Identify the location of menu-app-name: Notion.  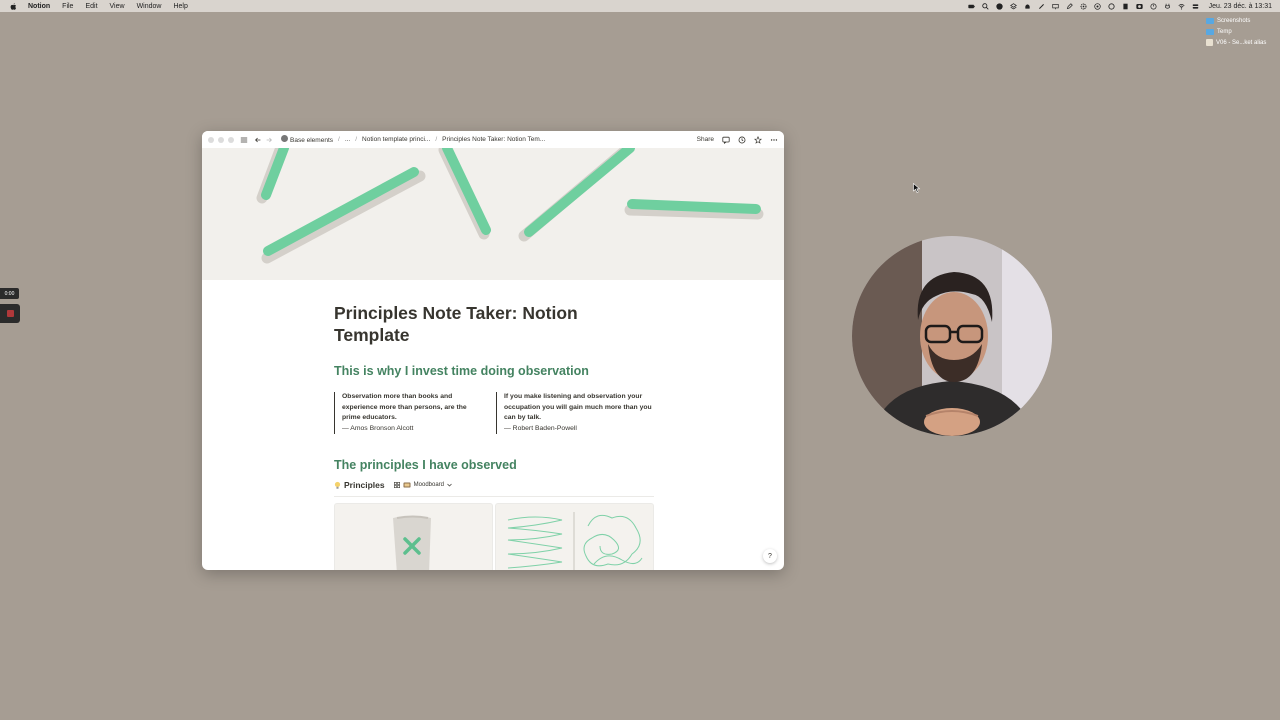
(39, 6).